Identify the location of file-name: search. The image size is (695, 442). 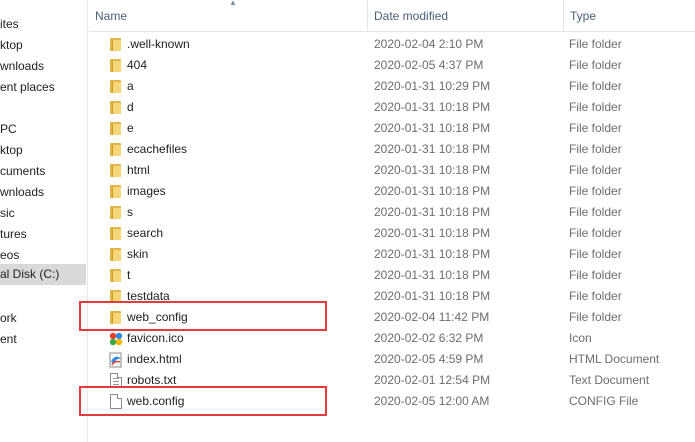
(145, 233).